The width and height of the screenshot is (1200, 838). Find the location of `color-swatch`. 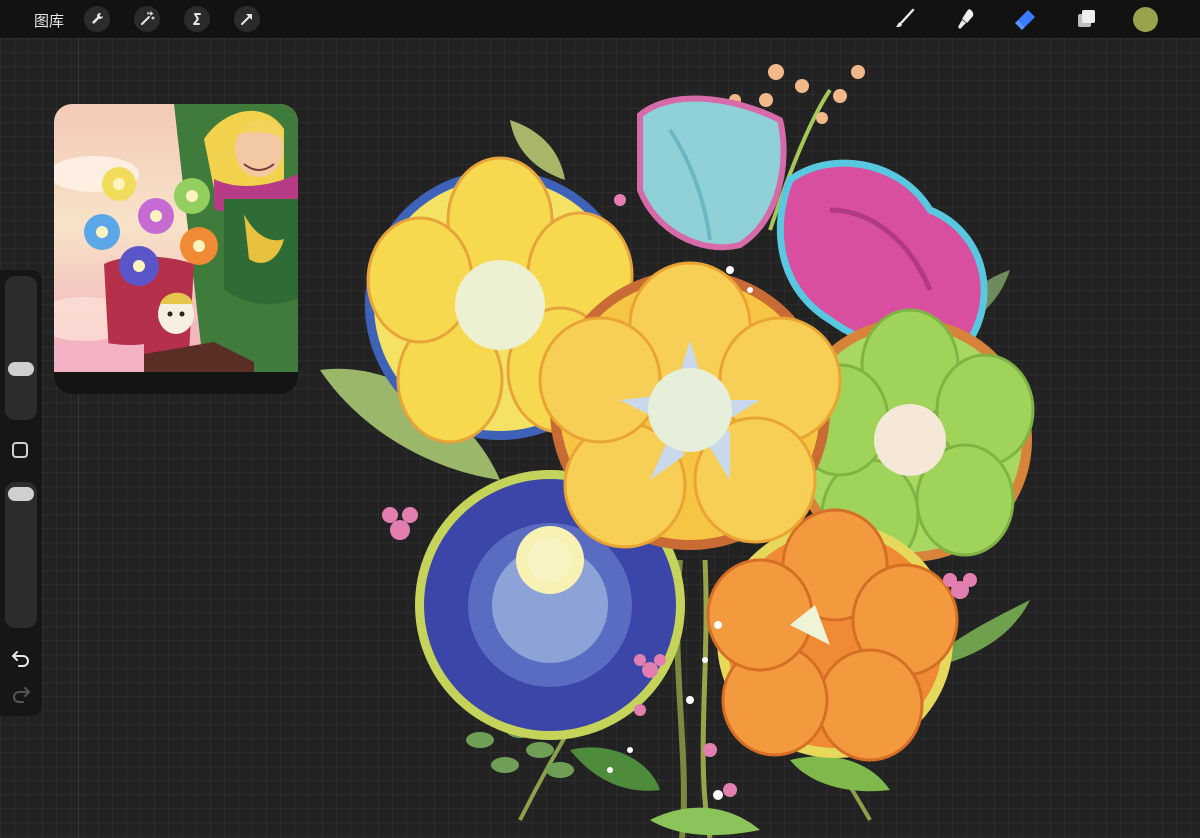

color-swatch is located at coordinates (1145, 19).